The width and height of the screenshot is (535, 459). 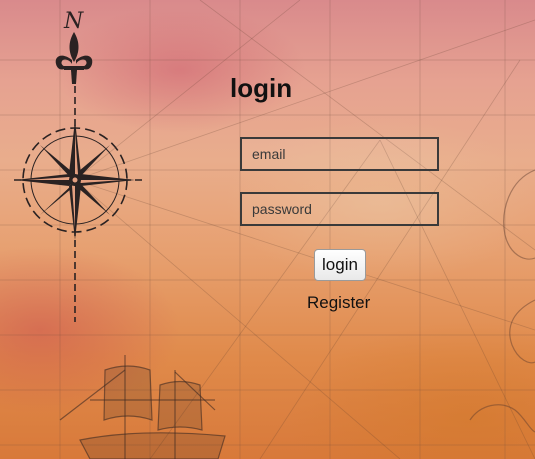 What do you see at coordinates (338, 303) in the screenshot?
I see `register-link: Register` at bounding box center [338, 303].